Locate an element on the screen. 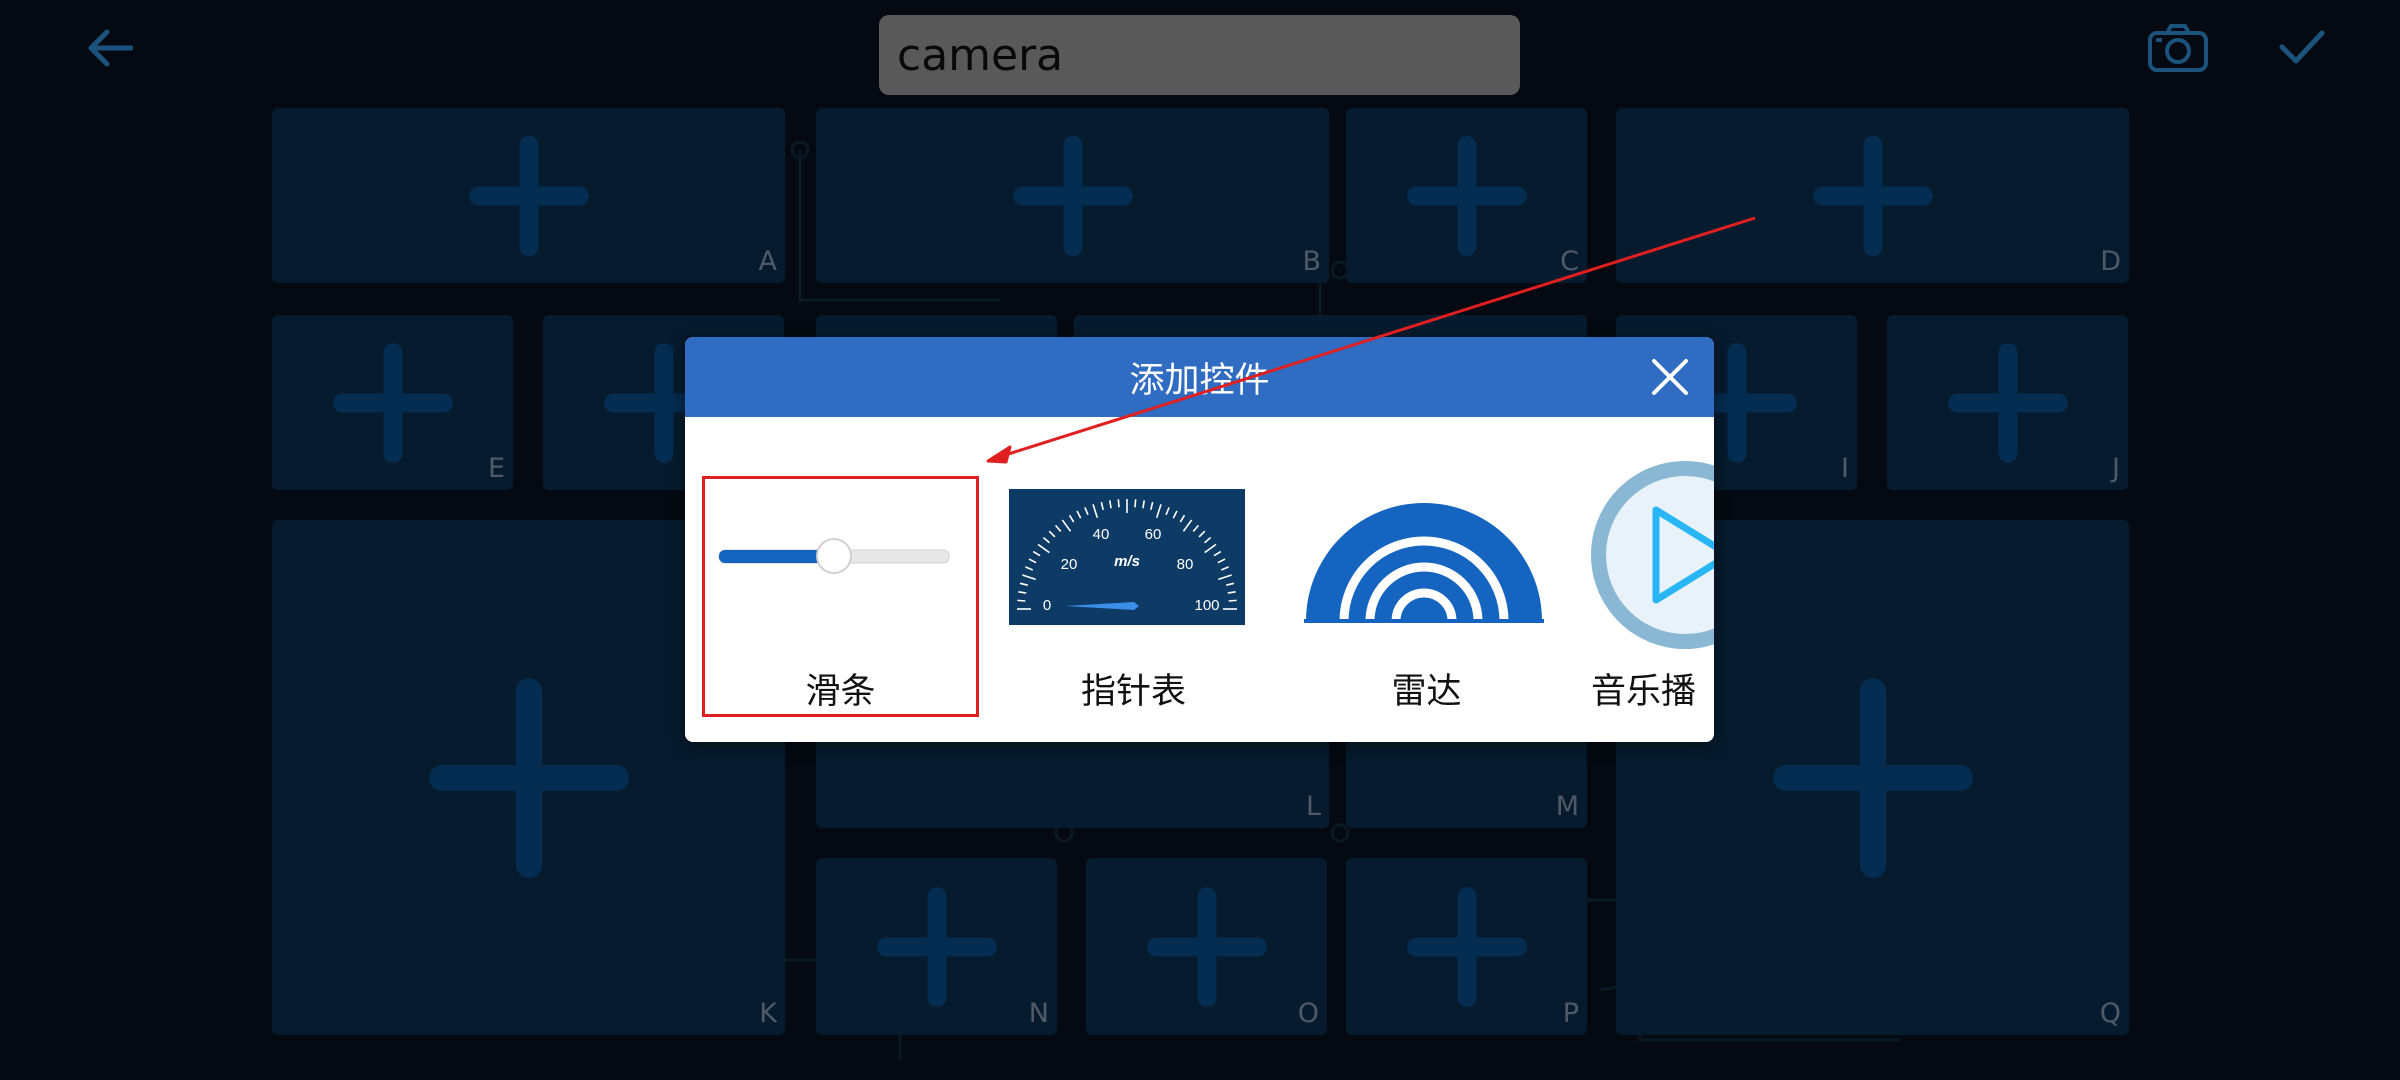 This screenshot has width=2400, height=1080. widget-option-radar: 雷达 is located at coordinates (1426, 539).